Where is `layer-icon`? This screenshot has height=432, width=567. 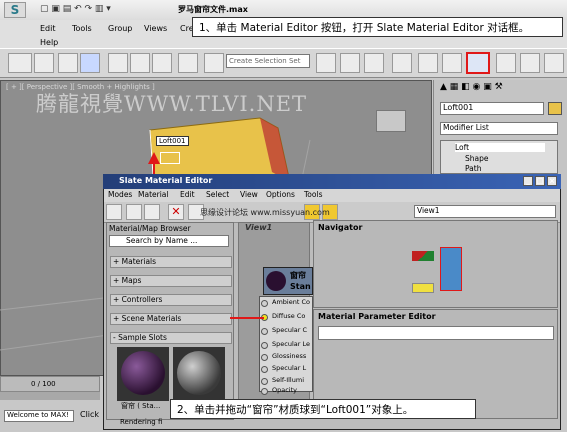
layer-icon is located at coordinates (374, 63).